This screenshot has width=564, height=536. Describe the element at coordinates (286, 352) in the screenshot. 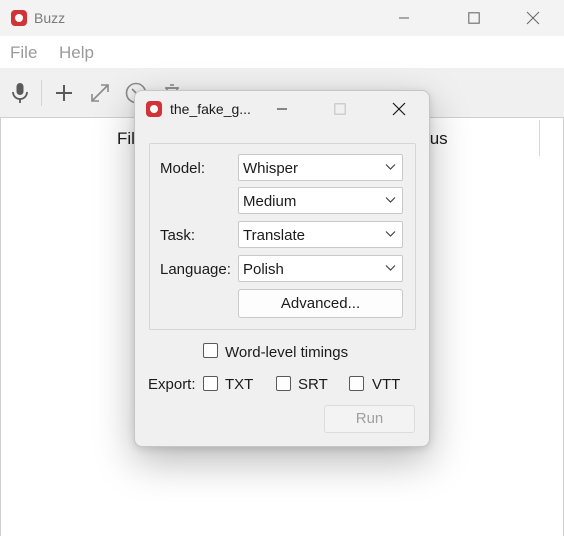

I see `word-level-timings-label: Word-level timings` at that location.